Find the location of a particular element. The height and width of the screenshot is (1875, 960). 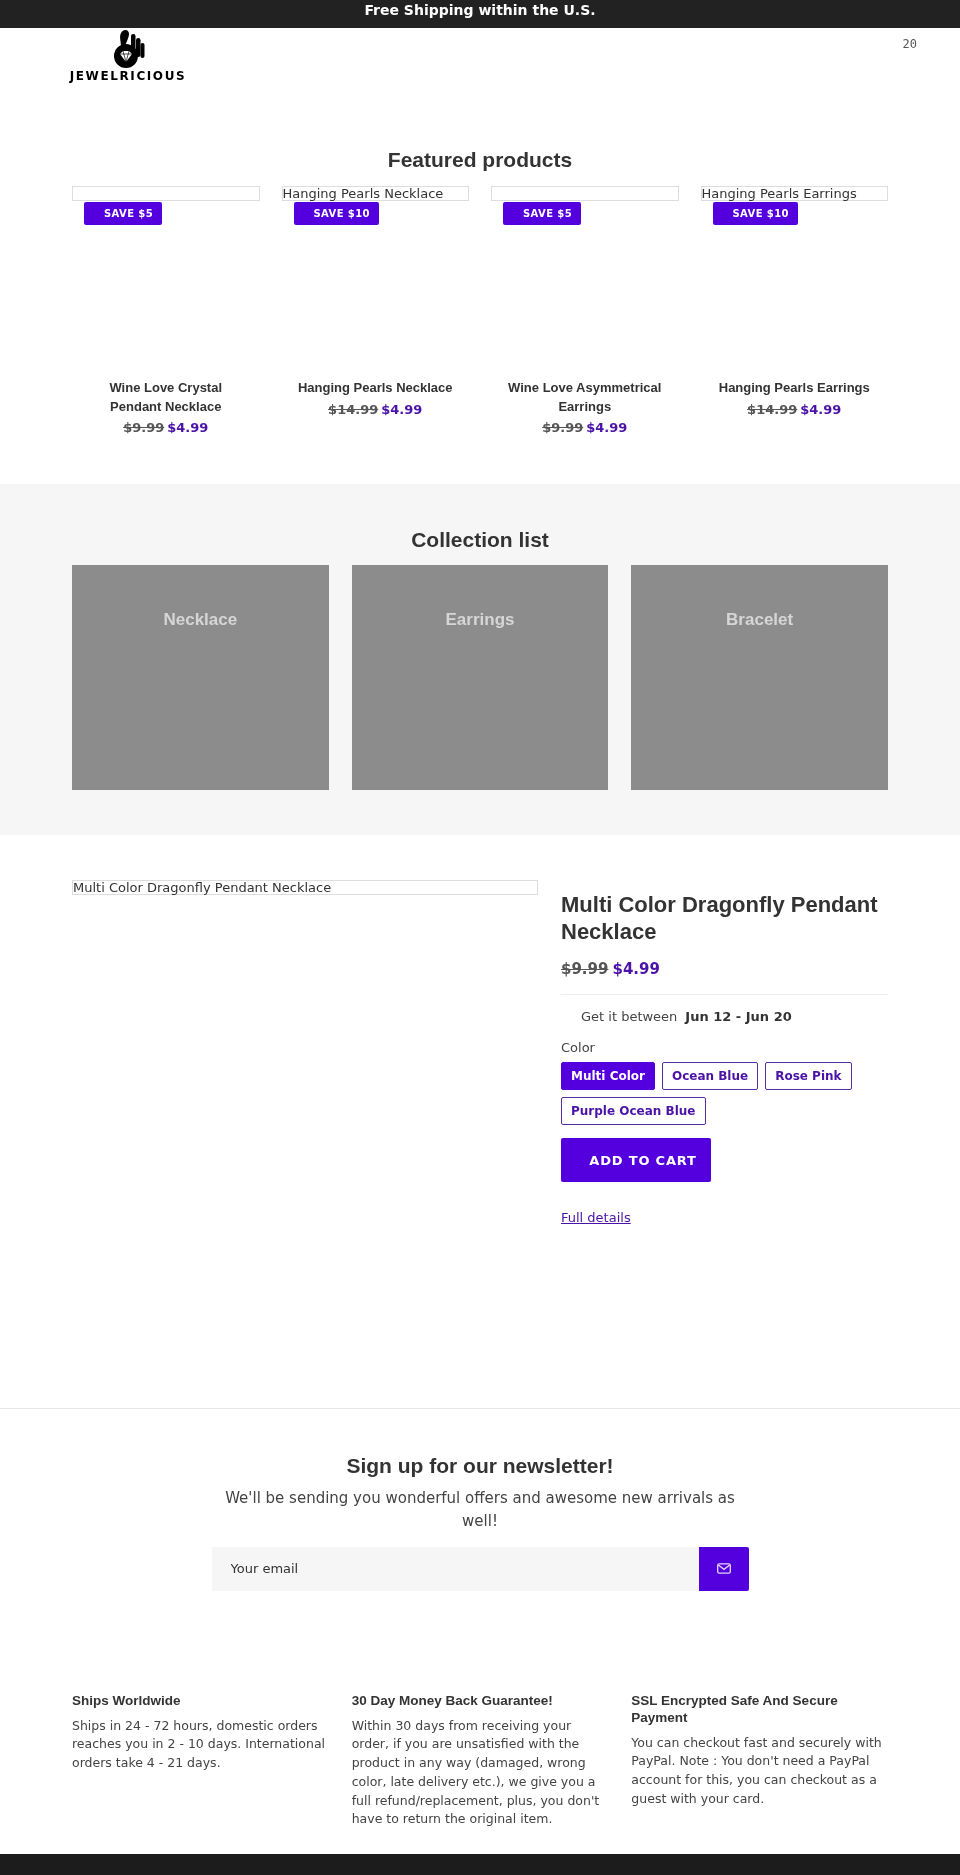

broken-image: Hanging Pearls Earrings is located at coordinates (794, 193).